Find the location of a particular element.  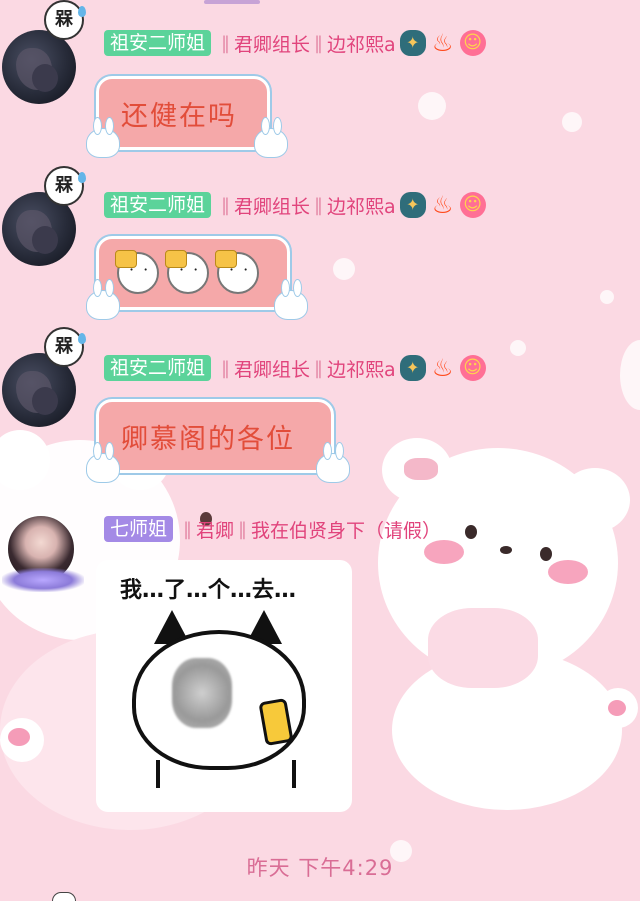

sender-name-tag: 七师姐 is located at coordinates (139, 529).